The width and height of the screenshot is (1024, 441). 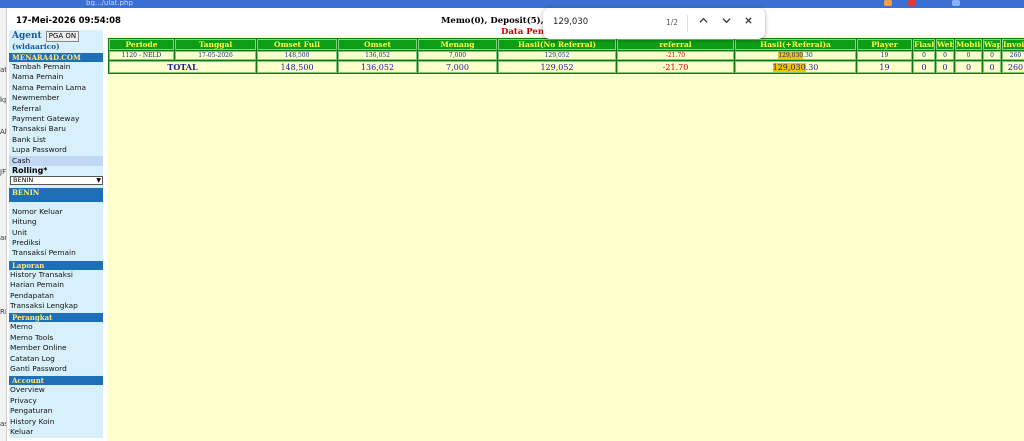 I want to click on col-player: Player, so click(x=884, y=44).